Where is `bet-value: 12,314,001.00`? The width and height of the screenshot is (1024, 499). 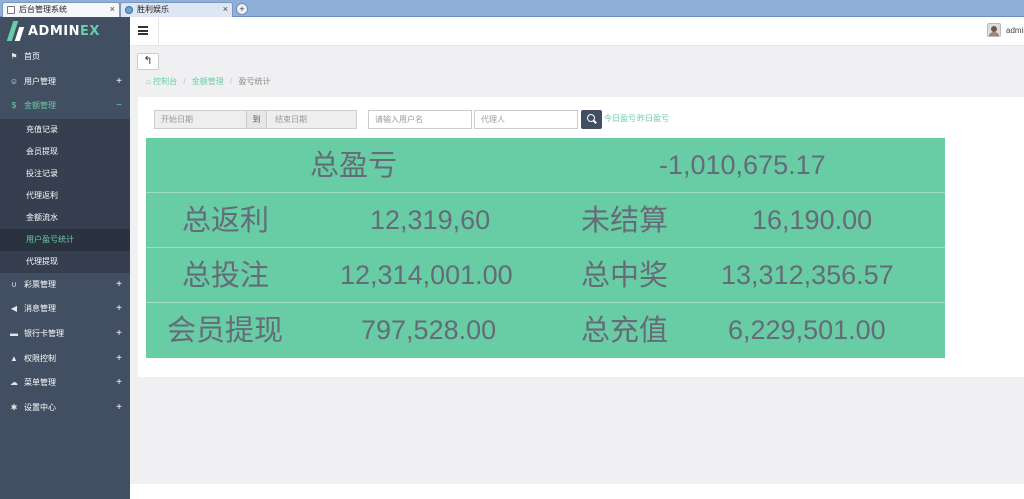
bet-value: 12,314,001.00 is located at coordinates (426, 275).